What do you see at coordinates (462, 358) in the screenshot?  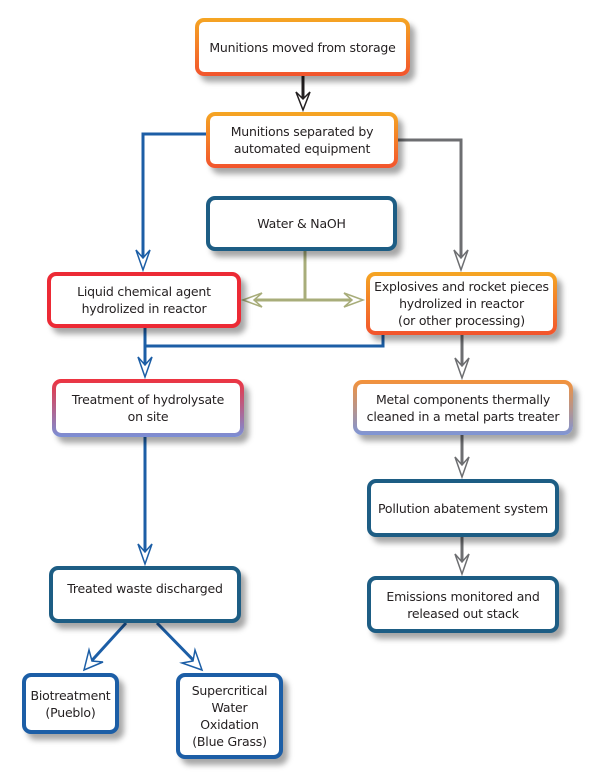 I see `edge-explosive-to-metal` at bounding box center [462, 358].